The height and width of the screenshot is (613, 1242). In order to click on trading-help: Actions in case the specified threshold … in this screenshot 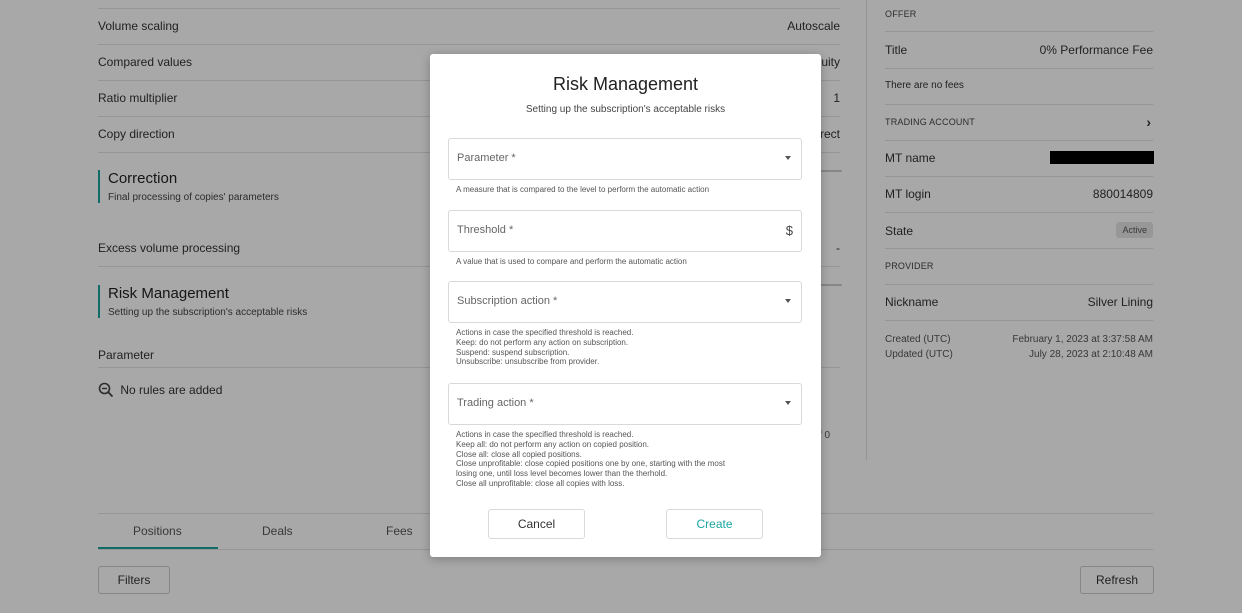, I will do `click(591, 459)`.